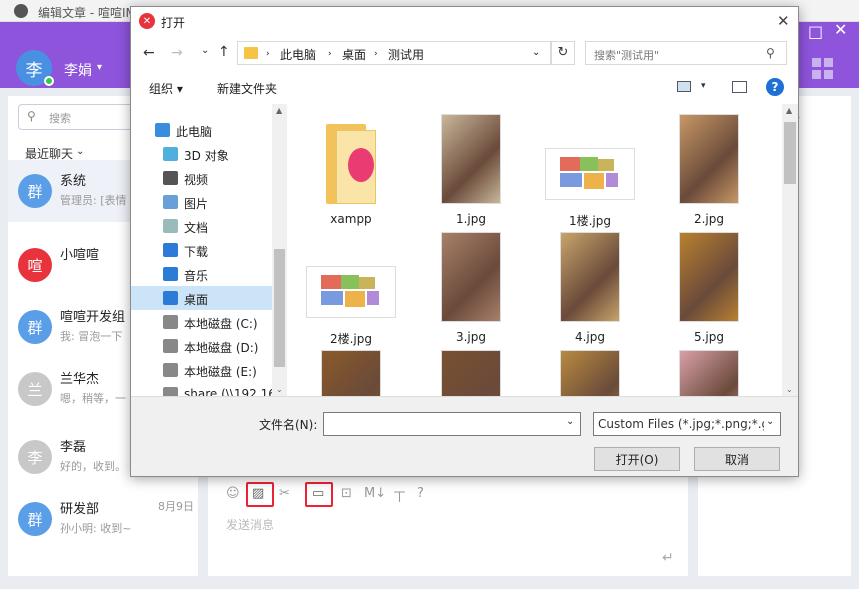  Describe the element at coordinates (823, 69) in the screenshot. I see `apps-grid-icon` at that location.